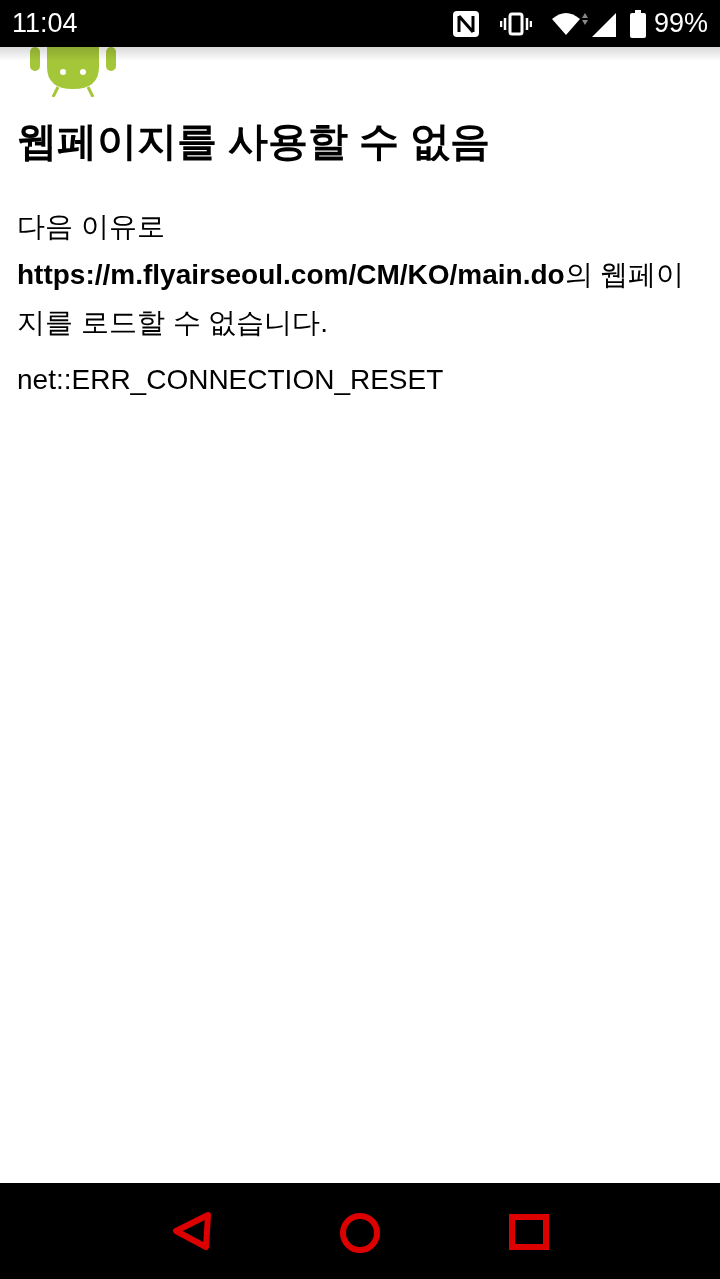  Describe the element at coordinates (254, 141) in the screenshot. I see `page-title: 웹페이지를 사용할 수 없음` at that location.